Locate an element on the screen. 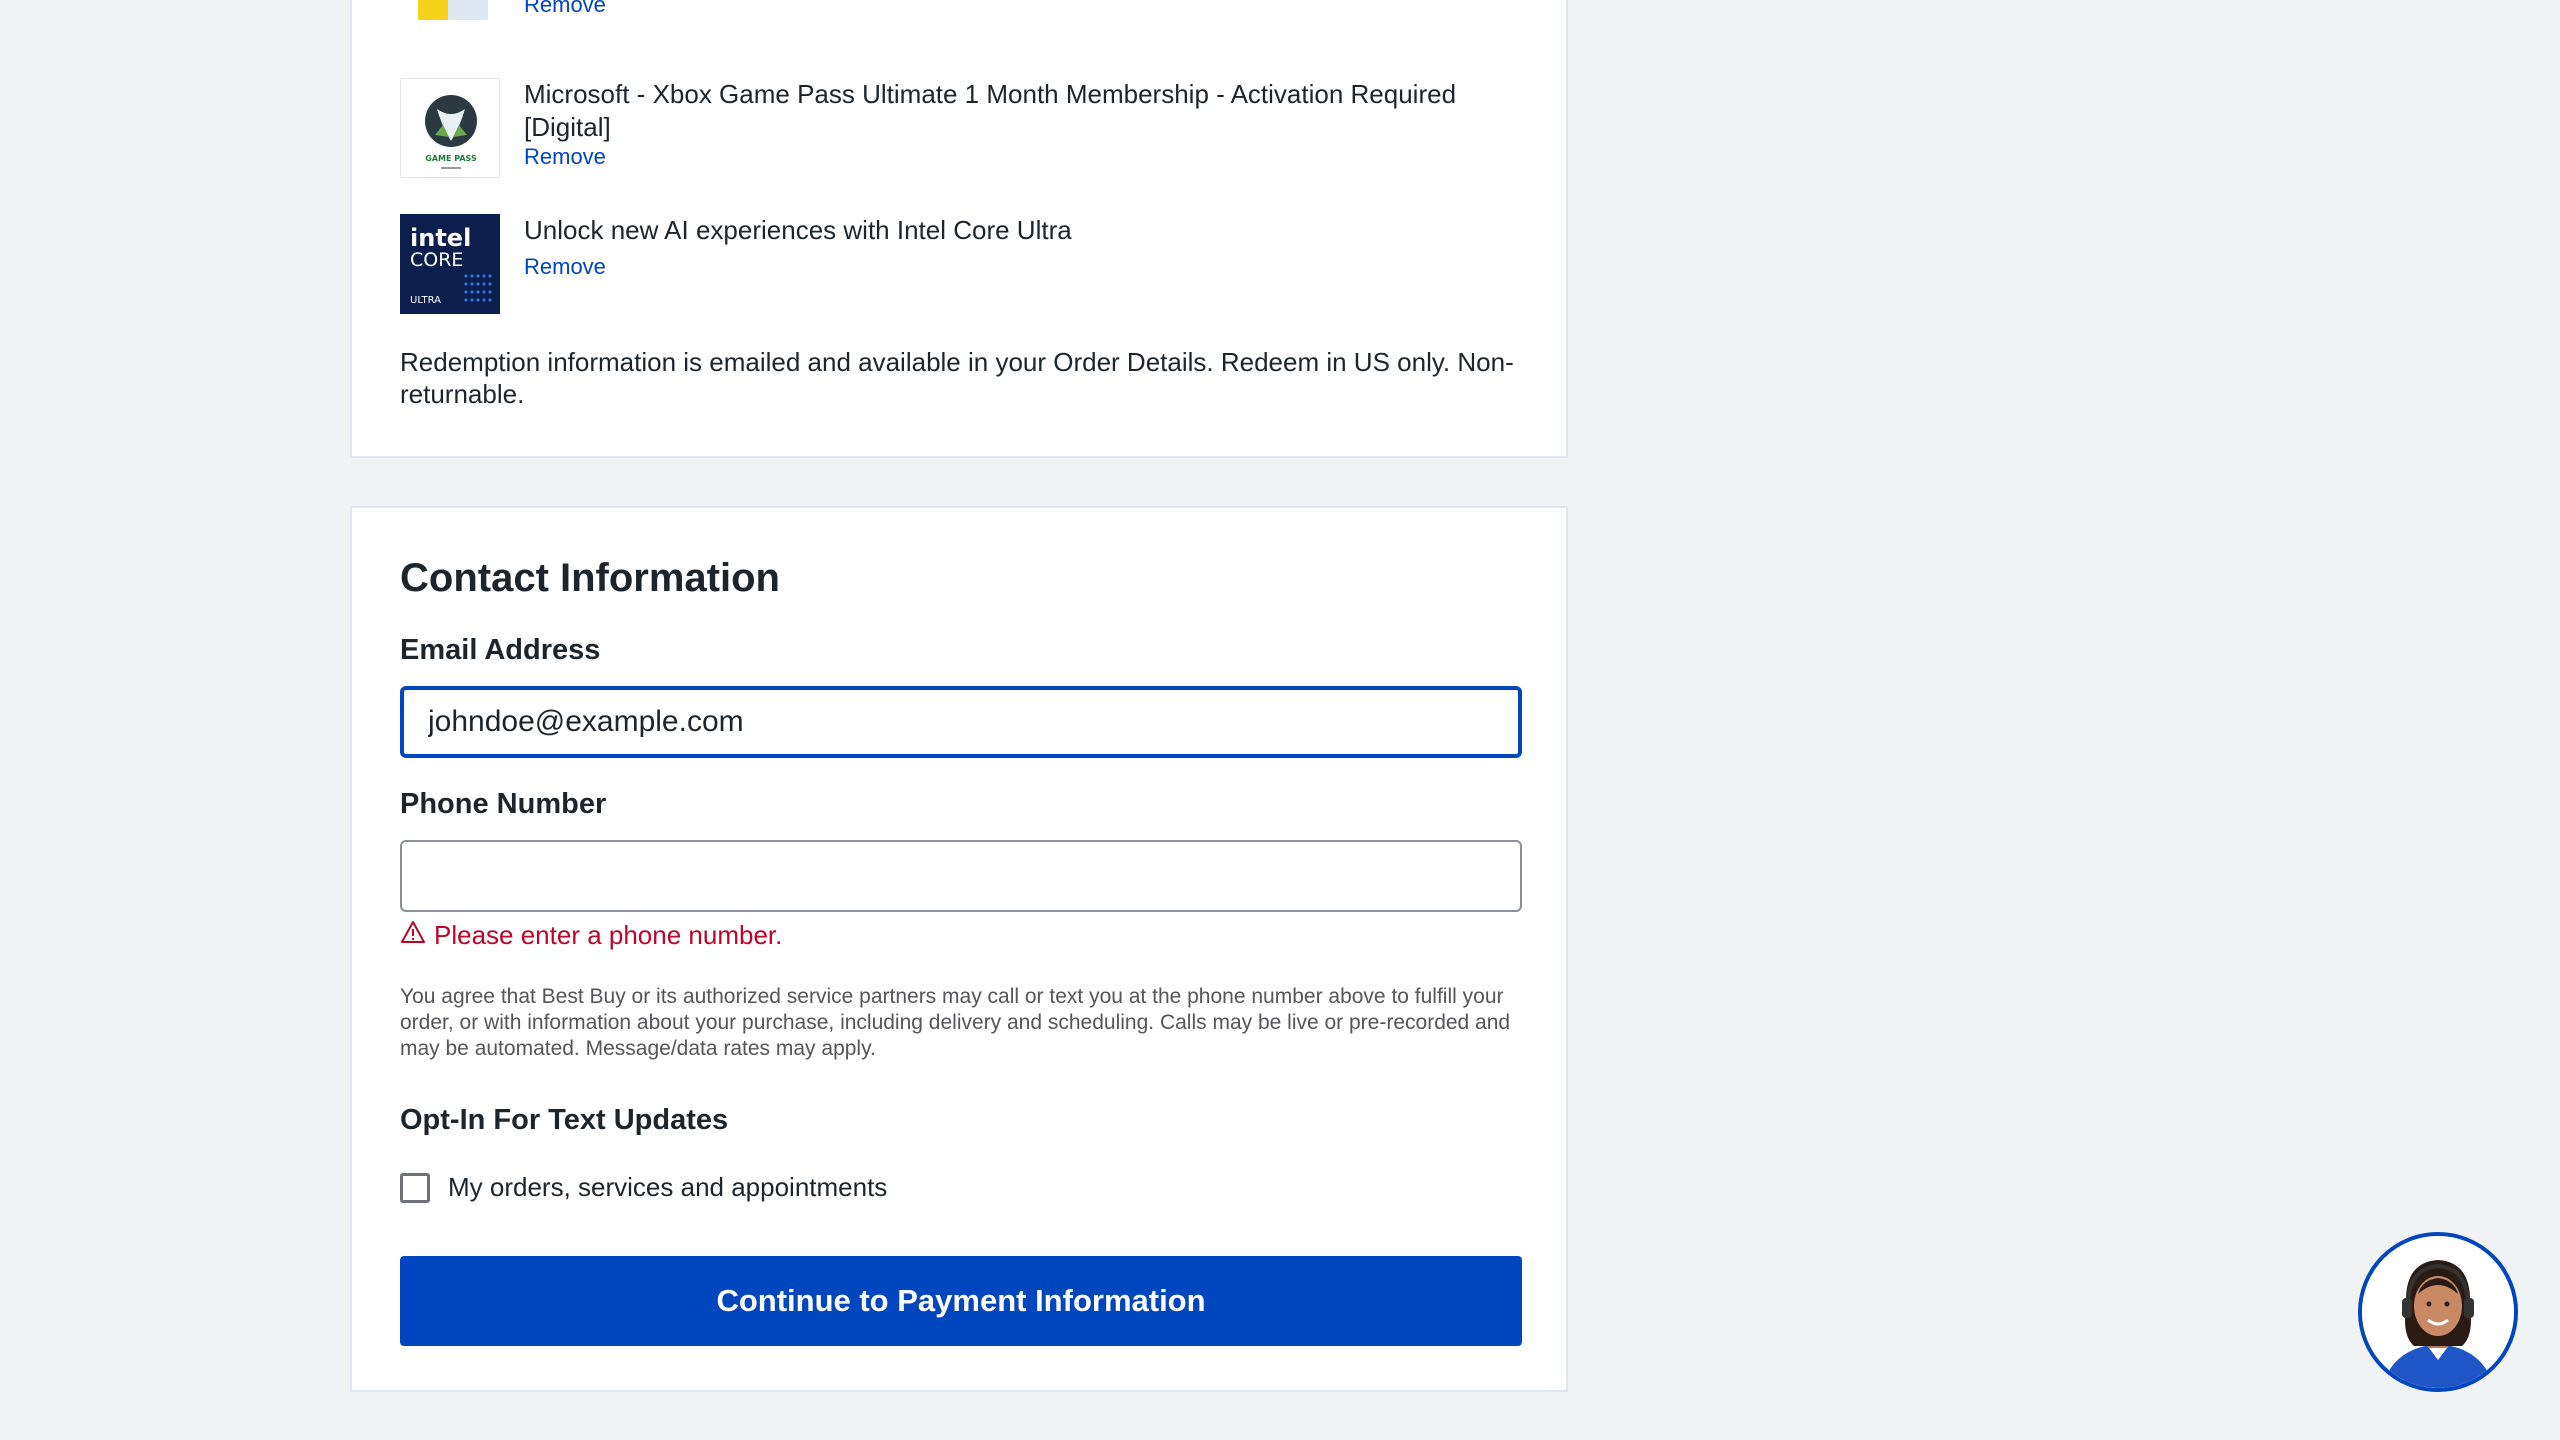  intel-core-ultra-icon: intel CORE ULTRA is located at coordinates (450, 264).